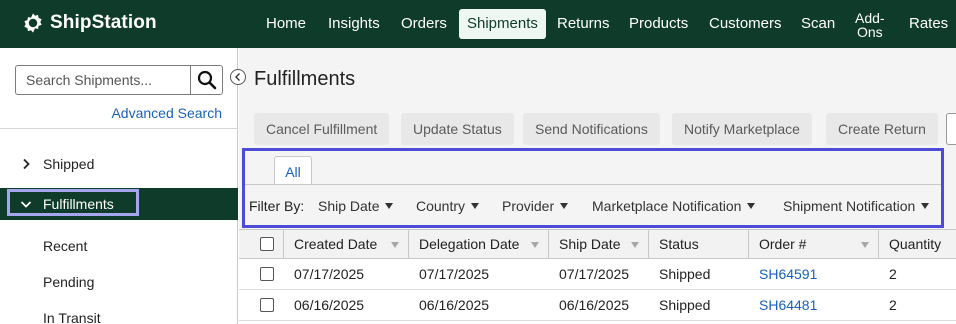 This screenshot has height=324, width=956. Describe the element at coordinates (742, 129) in the screenshot. I see `notify-marketplace-button: Notify Marketplace` at that location.